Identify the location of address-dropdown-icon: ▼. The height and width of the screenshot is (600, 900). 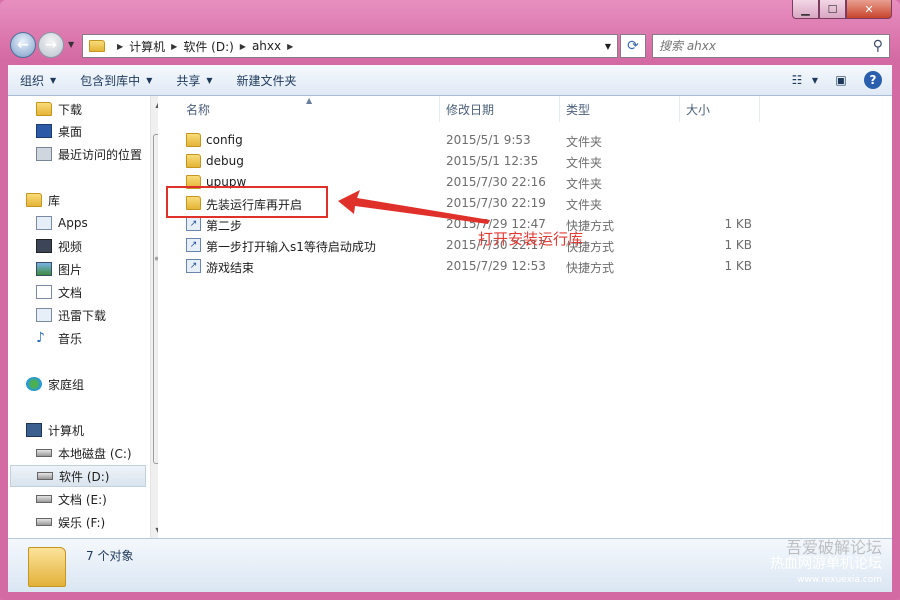
(608, 46).